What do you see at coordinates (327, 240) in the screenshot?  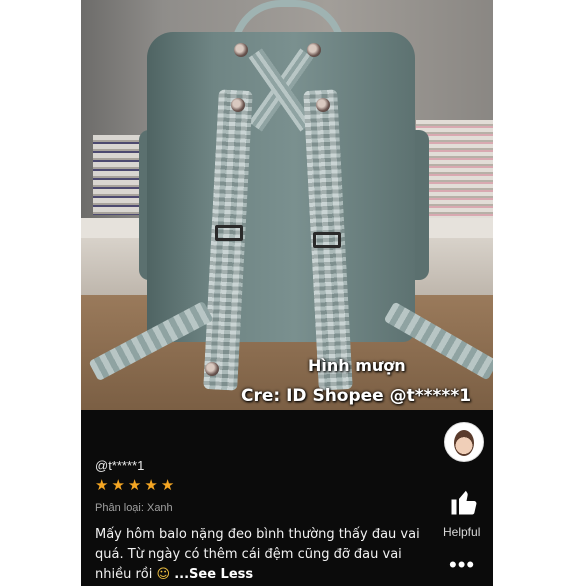 I see `strap-buckle-right` at bounding box center [327, 240].